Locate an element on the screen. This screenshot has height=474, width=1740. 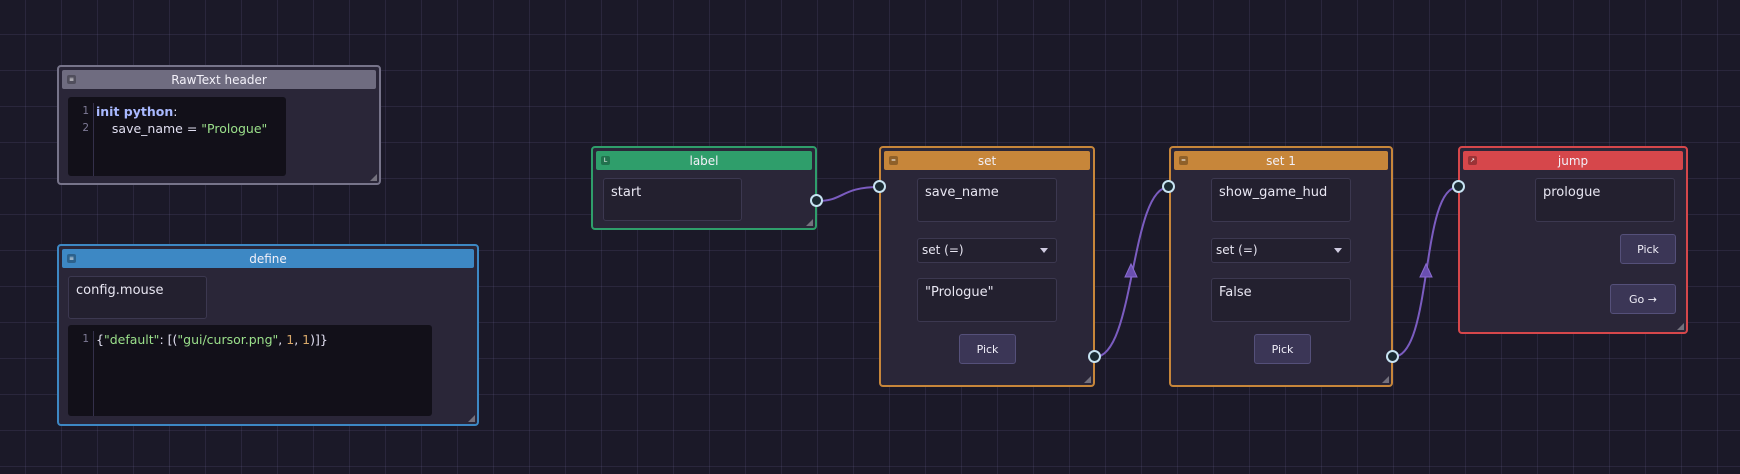
go-button: Go → is located at coordinates (1643, 299).